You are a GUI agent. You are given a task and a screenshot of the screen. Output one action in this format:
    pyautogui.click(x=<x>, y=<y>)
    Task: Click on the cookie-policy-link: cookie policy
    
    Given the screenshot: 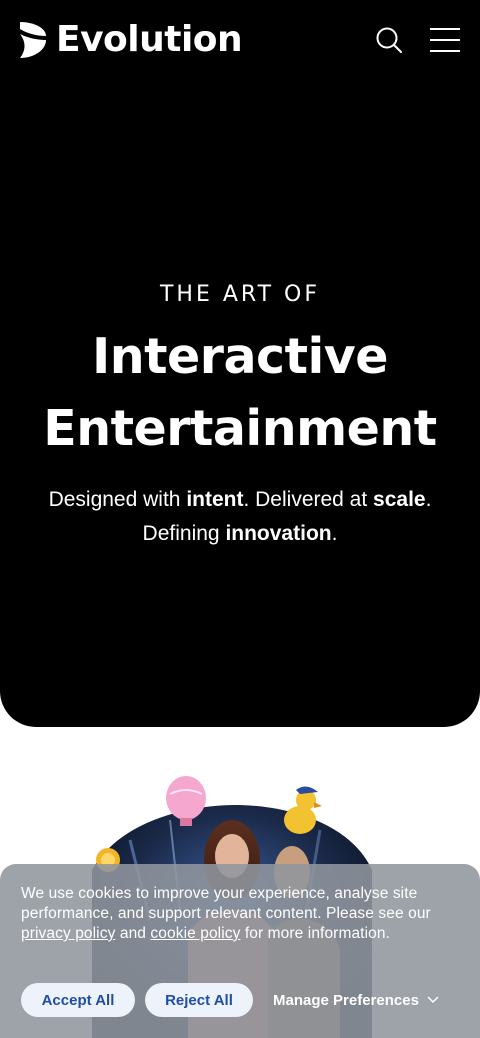 What is the action you would take?
    pyautogui.click(x=195, y=933)
    